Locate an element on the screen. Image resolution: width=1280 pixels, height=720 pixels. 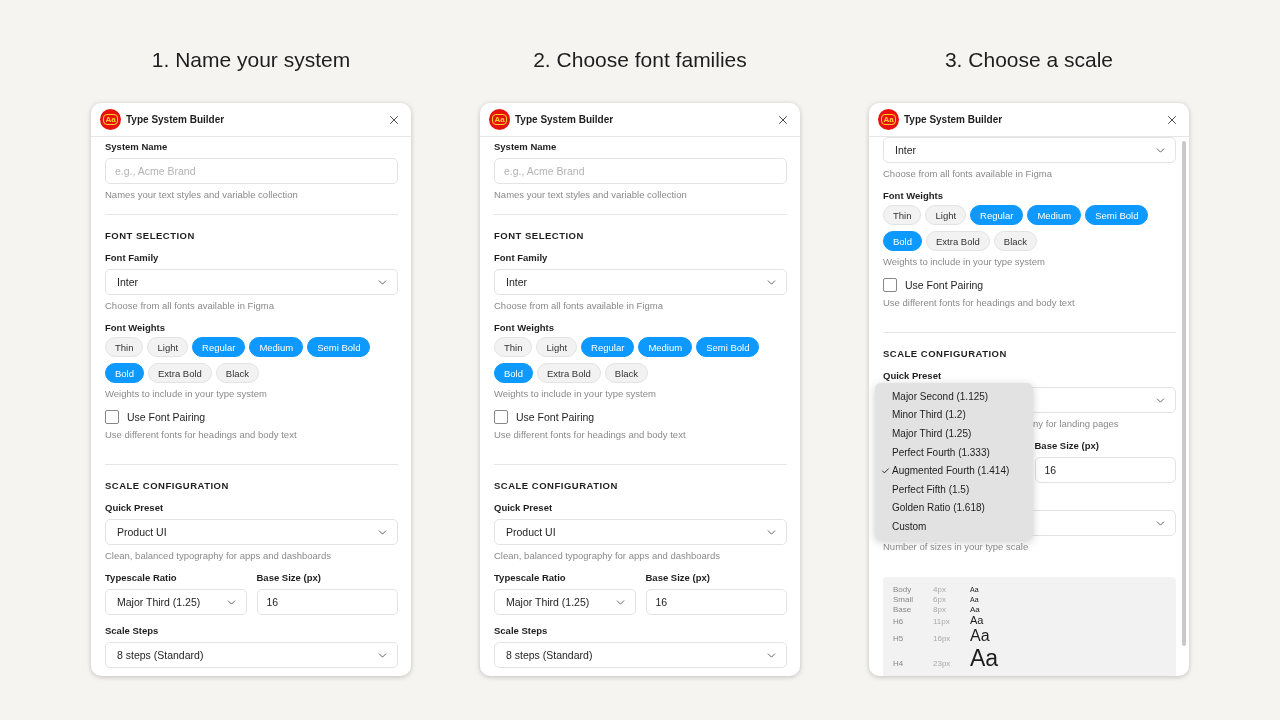
style-name: Body is located at coordinates (903, 589).